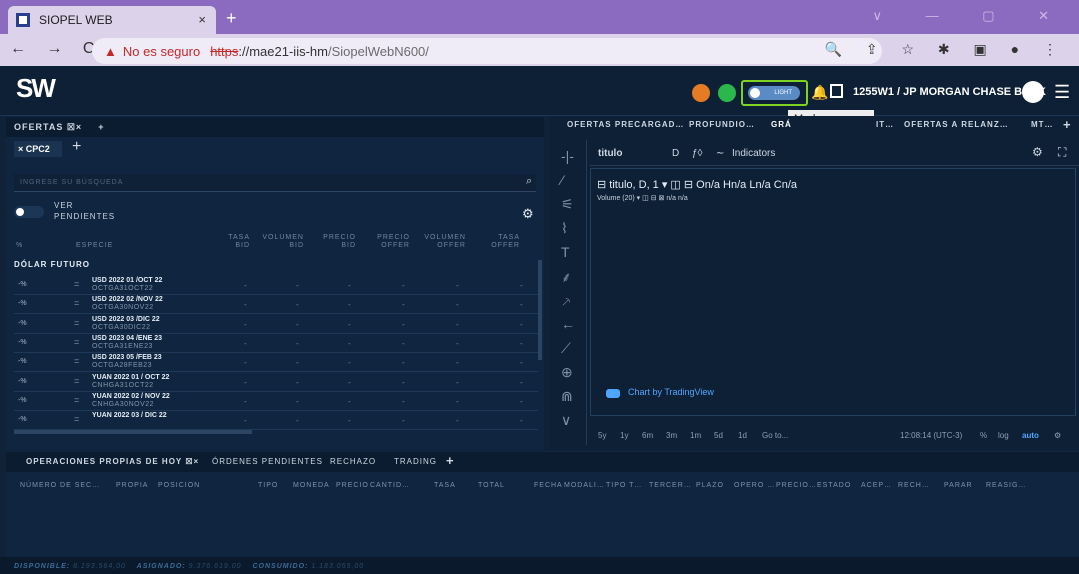  I want to click on drawing-tool-icon: ⚟, so click(567, 204).